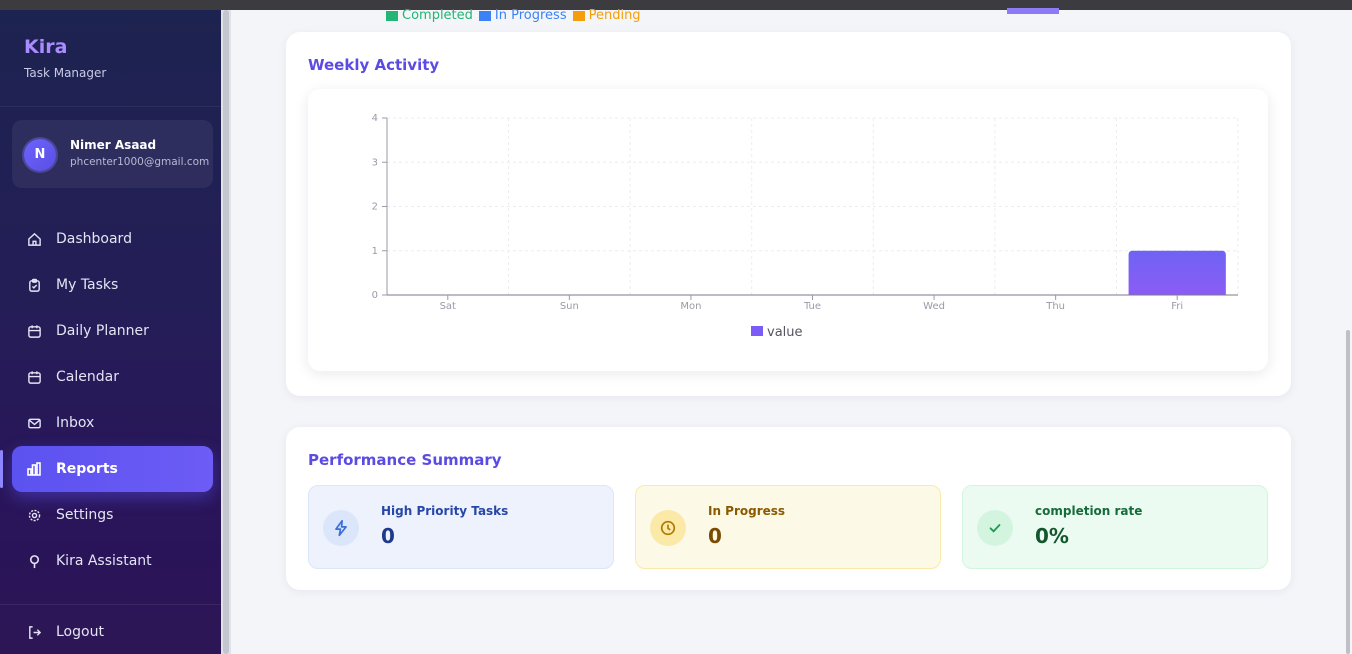 This screenshot has height=654, width=1352. Describe the element at coordinates (75, 423) in the screenshot. I see `sidebar-item-label: Inbox` at that location.